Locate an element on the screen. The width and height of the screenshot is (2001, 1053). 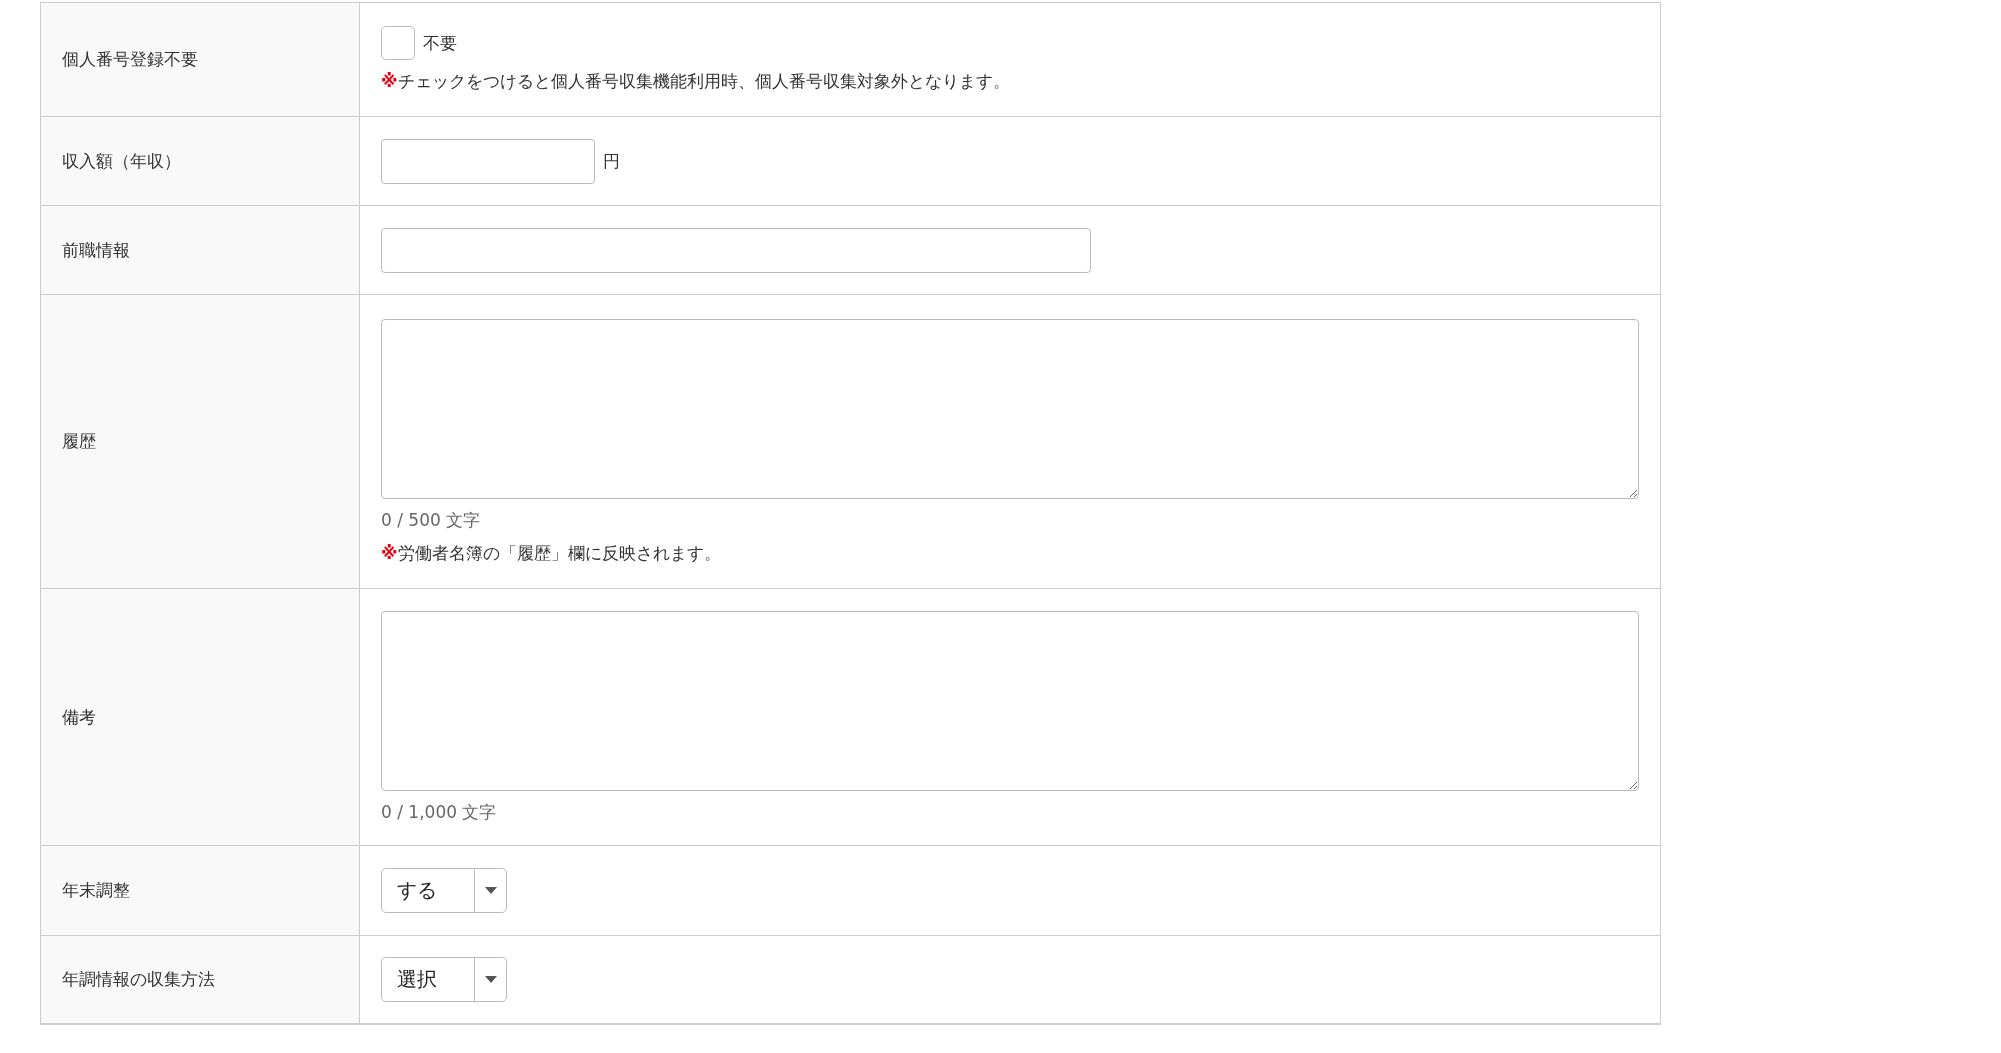
character-counter: 0 / 500 文字 is located at coordinates (431, 520).